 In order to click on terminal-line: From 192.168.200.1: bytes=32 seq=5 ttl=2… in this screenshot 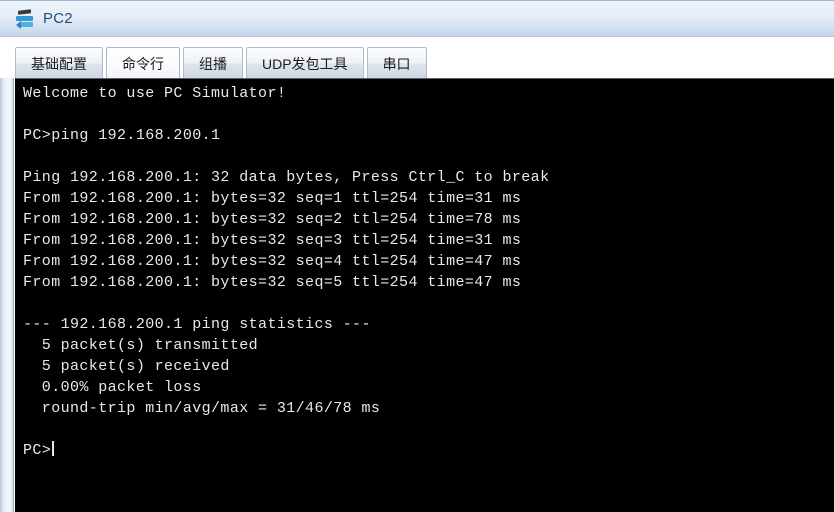, I will do `click(272, 282)`.